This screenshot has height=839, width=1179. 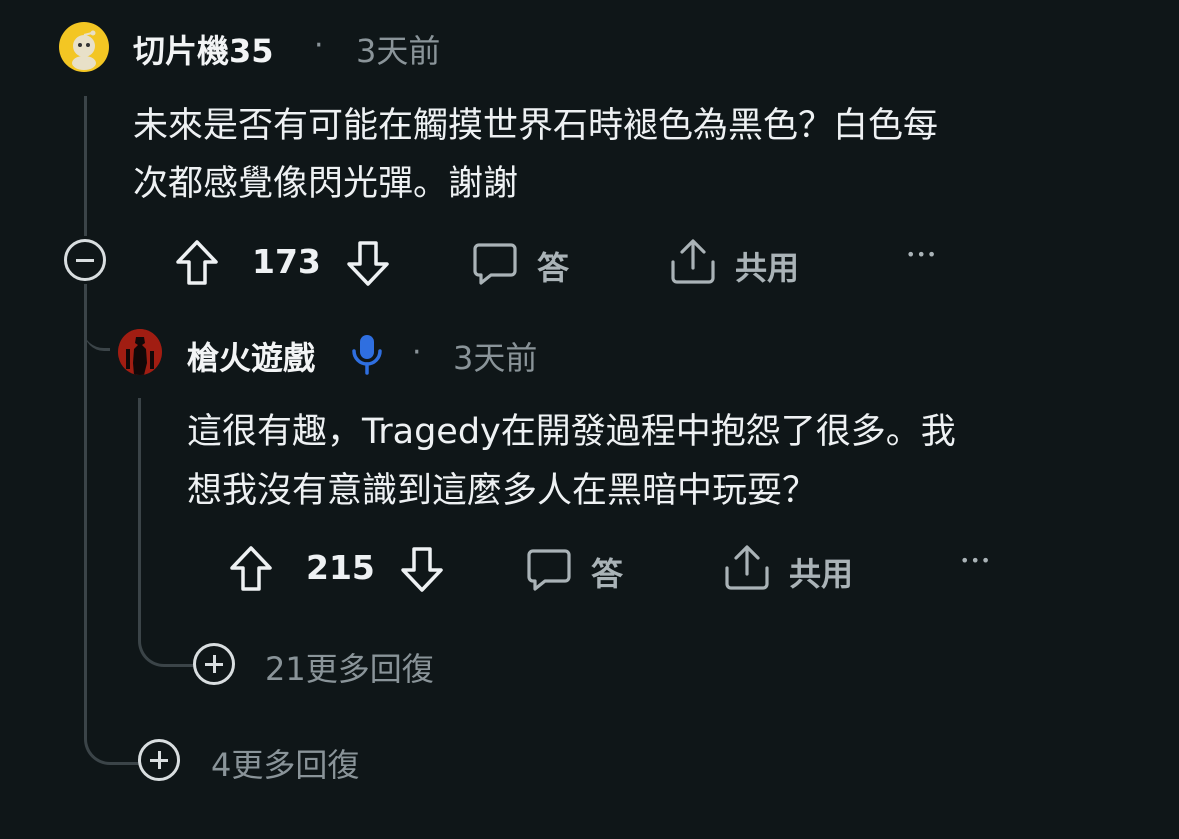 I want to click on gunfire-games-logo-icon, so click(x=140, y=352).